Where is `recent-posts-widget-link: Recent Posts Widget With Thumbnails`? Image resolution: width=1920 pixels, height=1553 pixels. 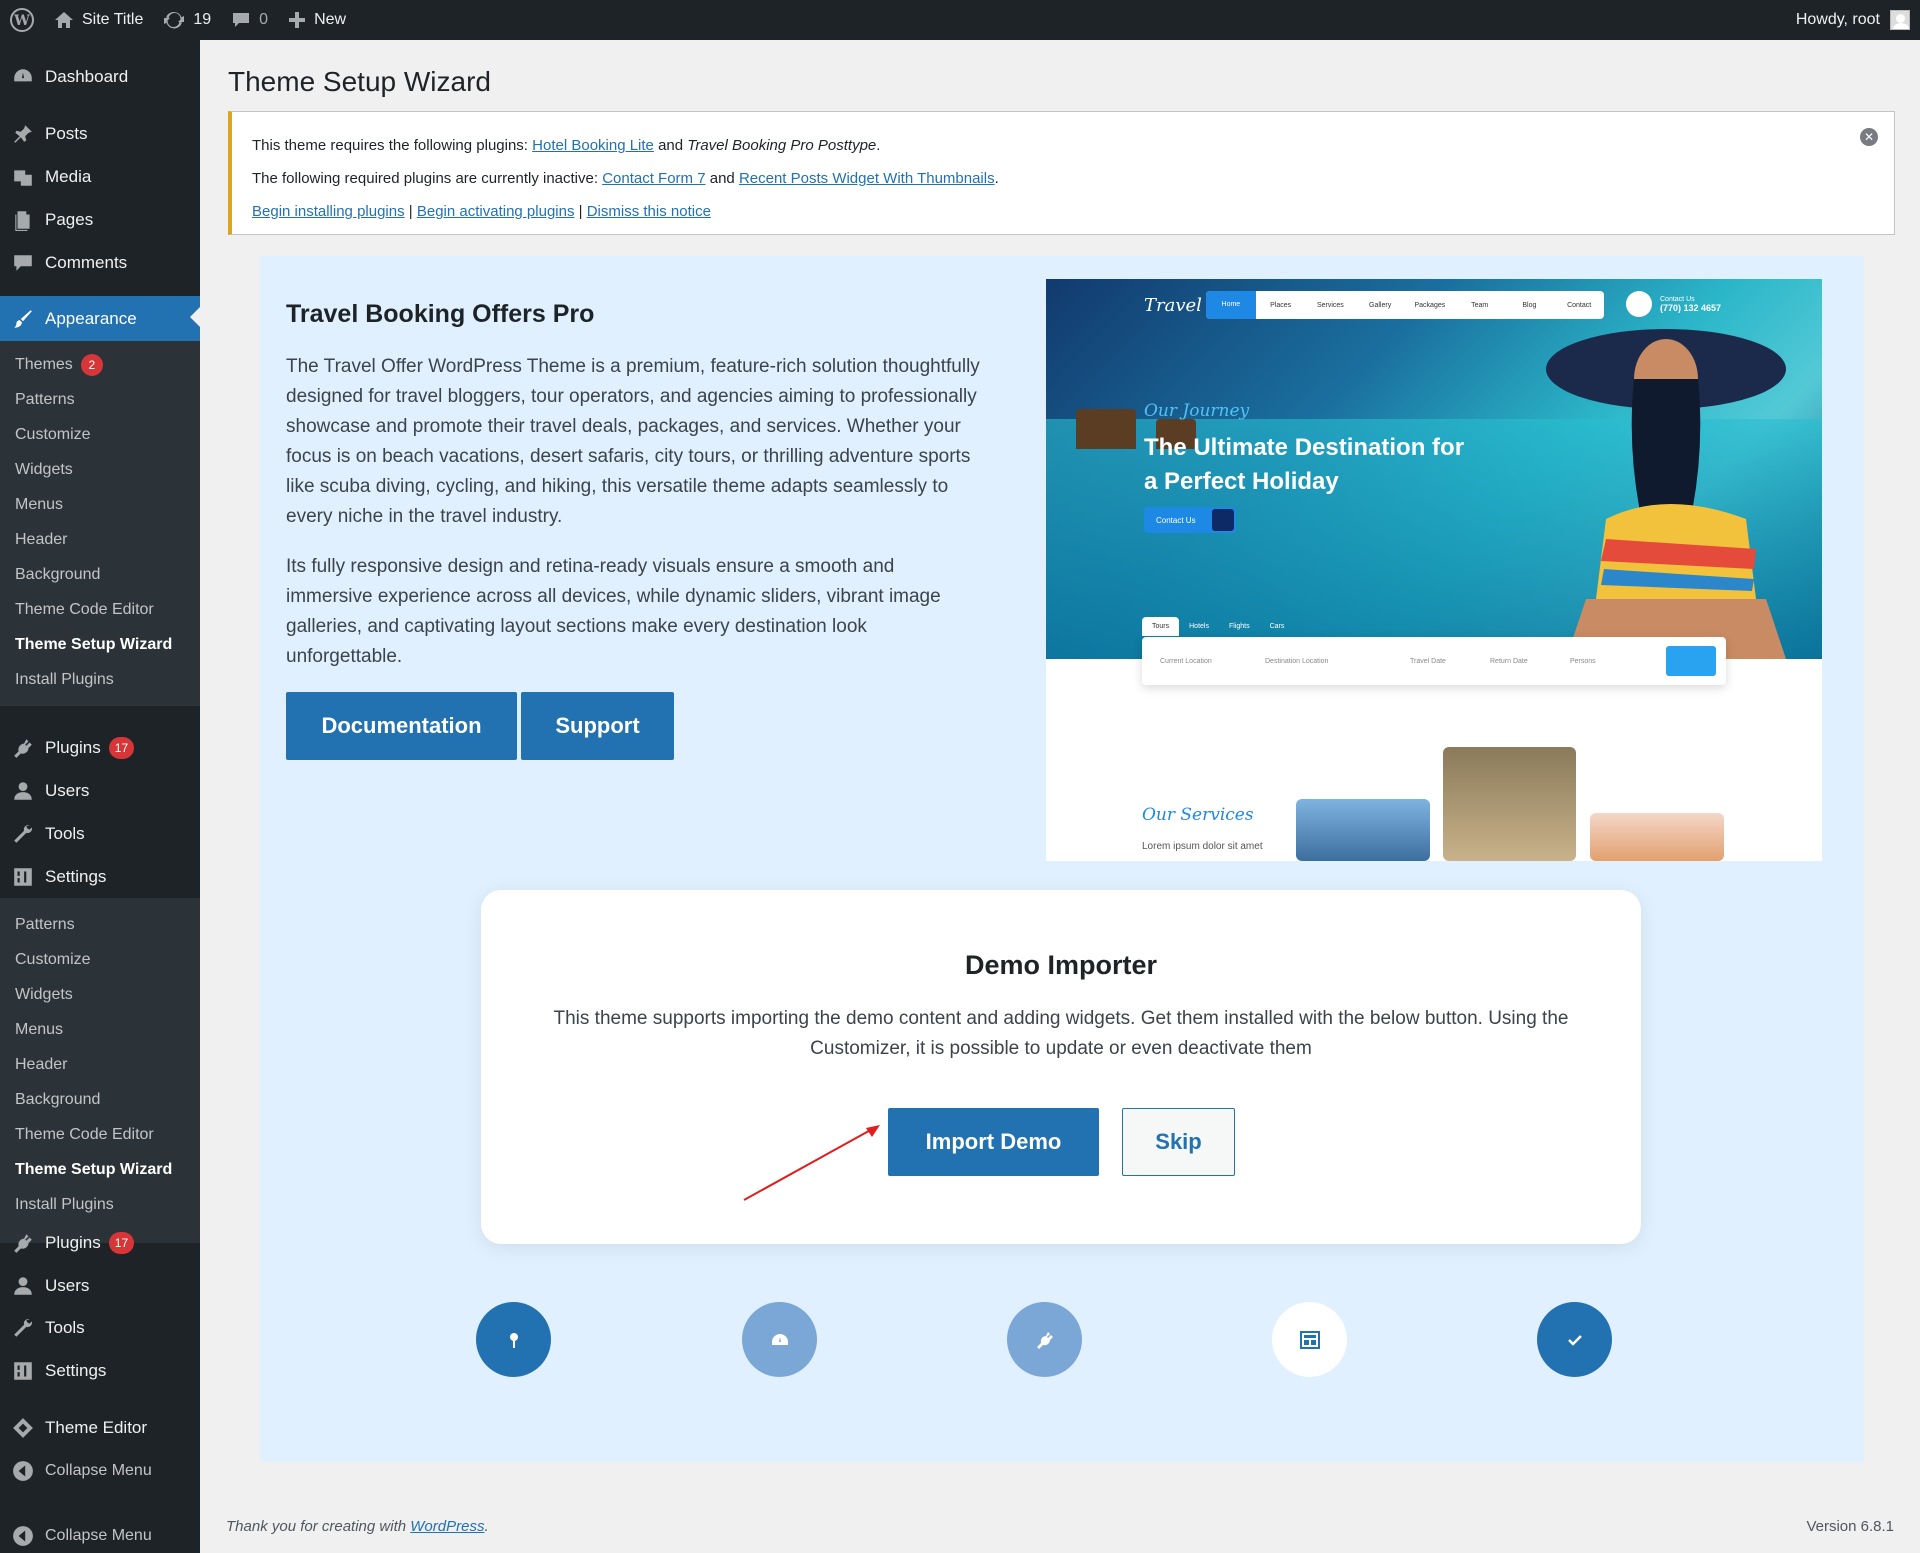 recent-posts-widget-link: Recent Posts Widget With Thumbnails is located at coordinates (867, 178).